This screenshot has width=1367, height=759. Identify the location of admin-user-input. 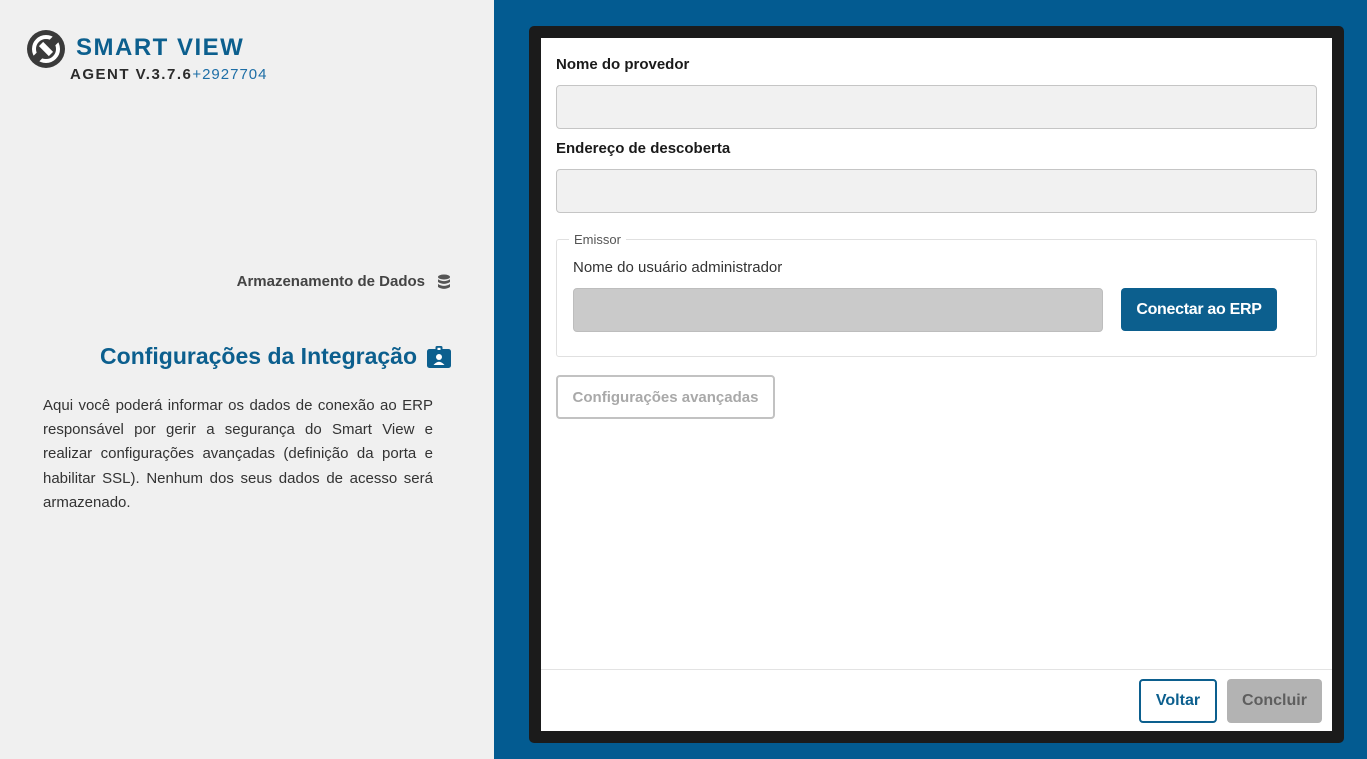
(838, 310).